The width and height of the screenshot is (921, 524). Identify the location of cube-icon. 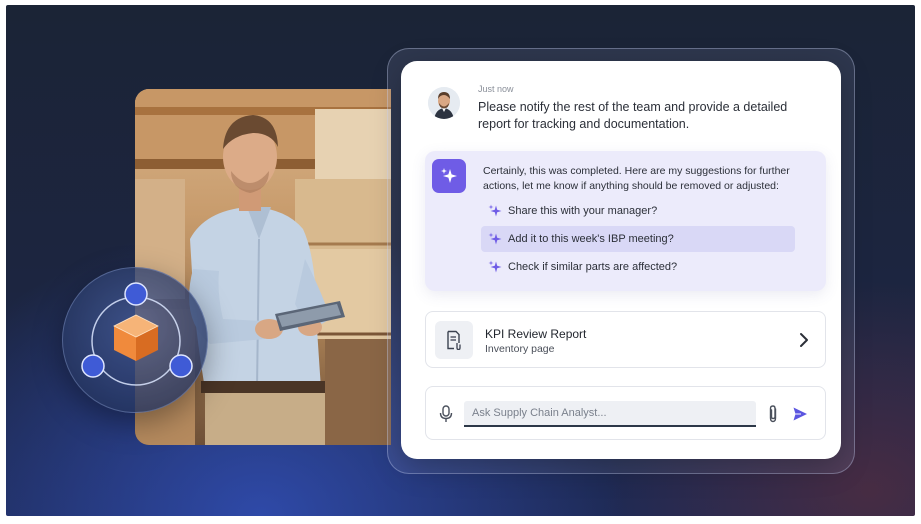
(136, 337).